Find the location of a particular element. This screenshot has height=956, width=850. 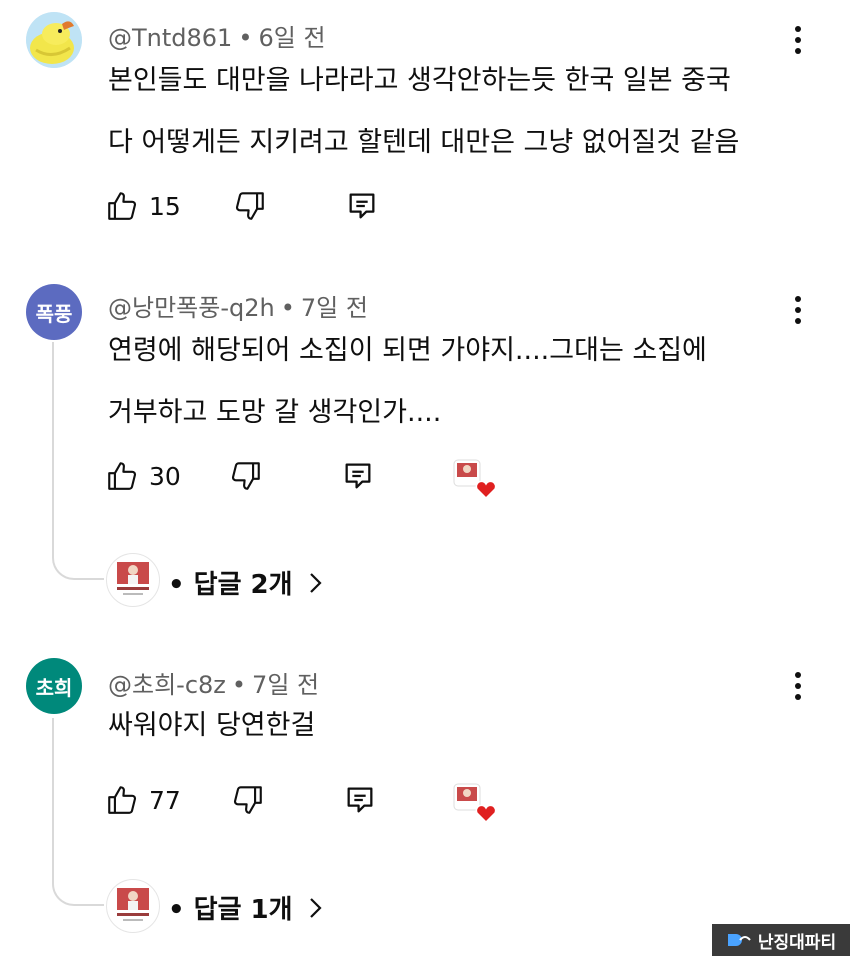

avatar-initials: 폭풍 is located at coordinates (54, 313).